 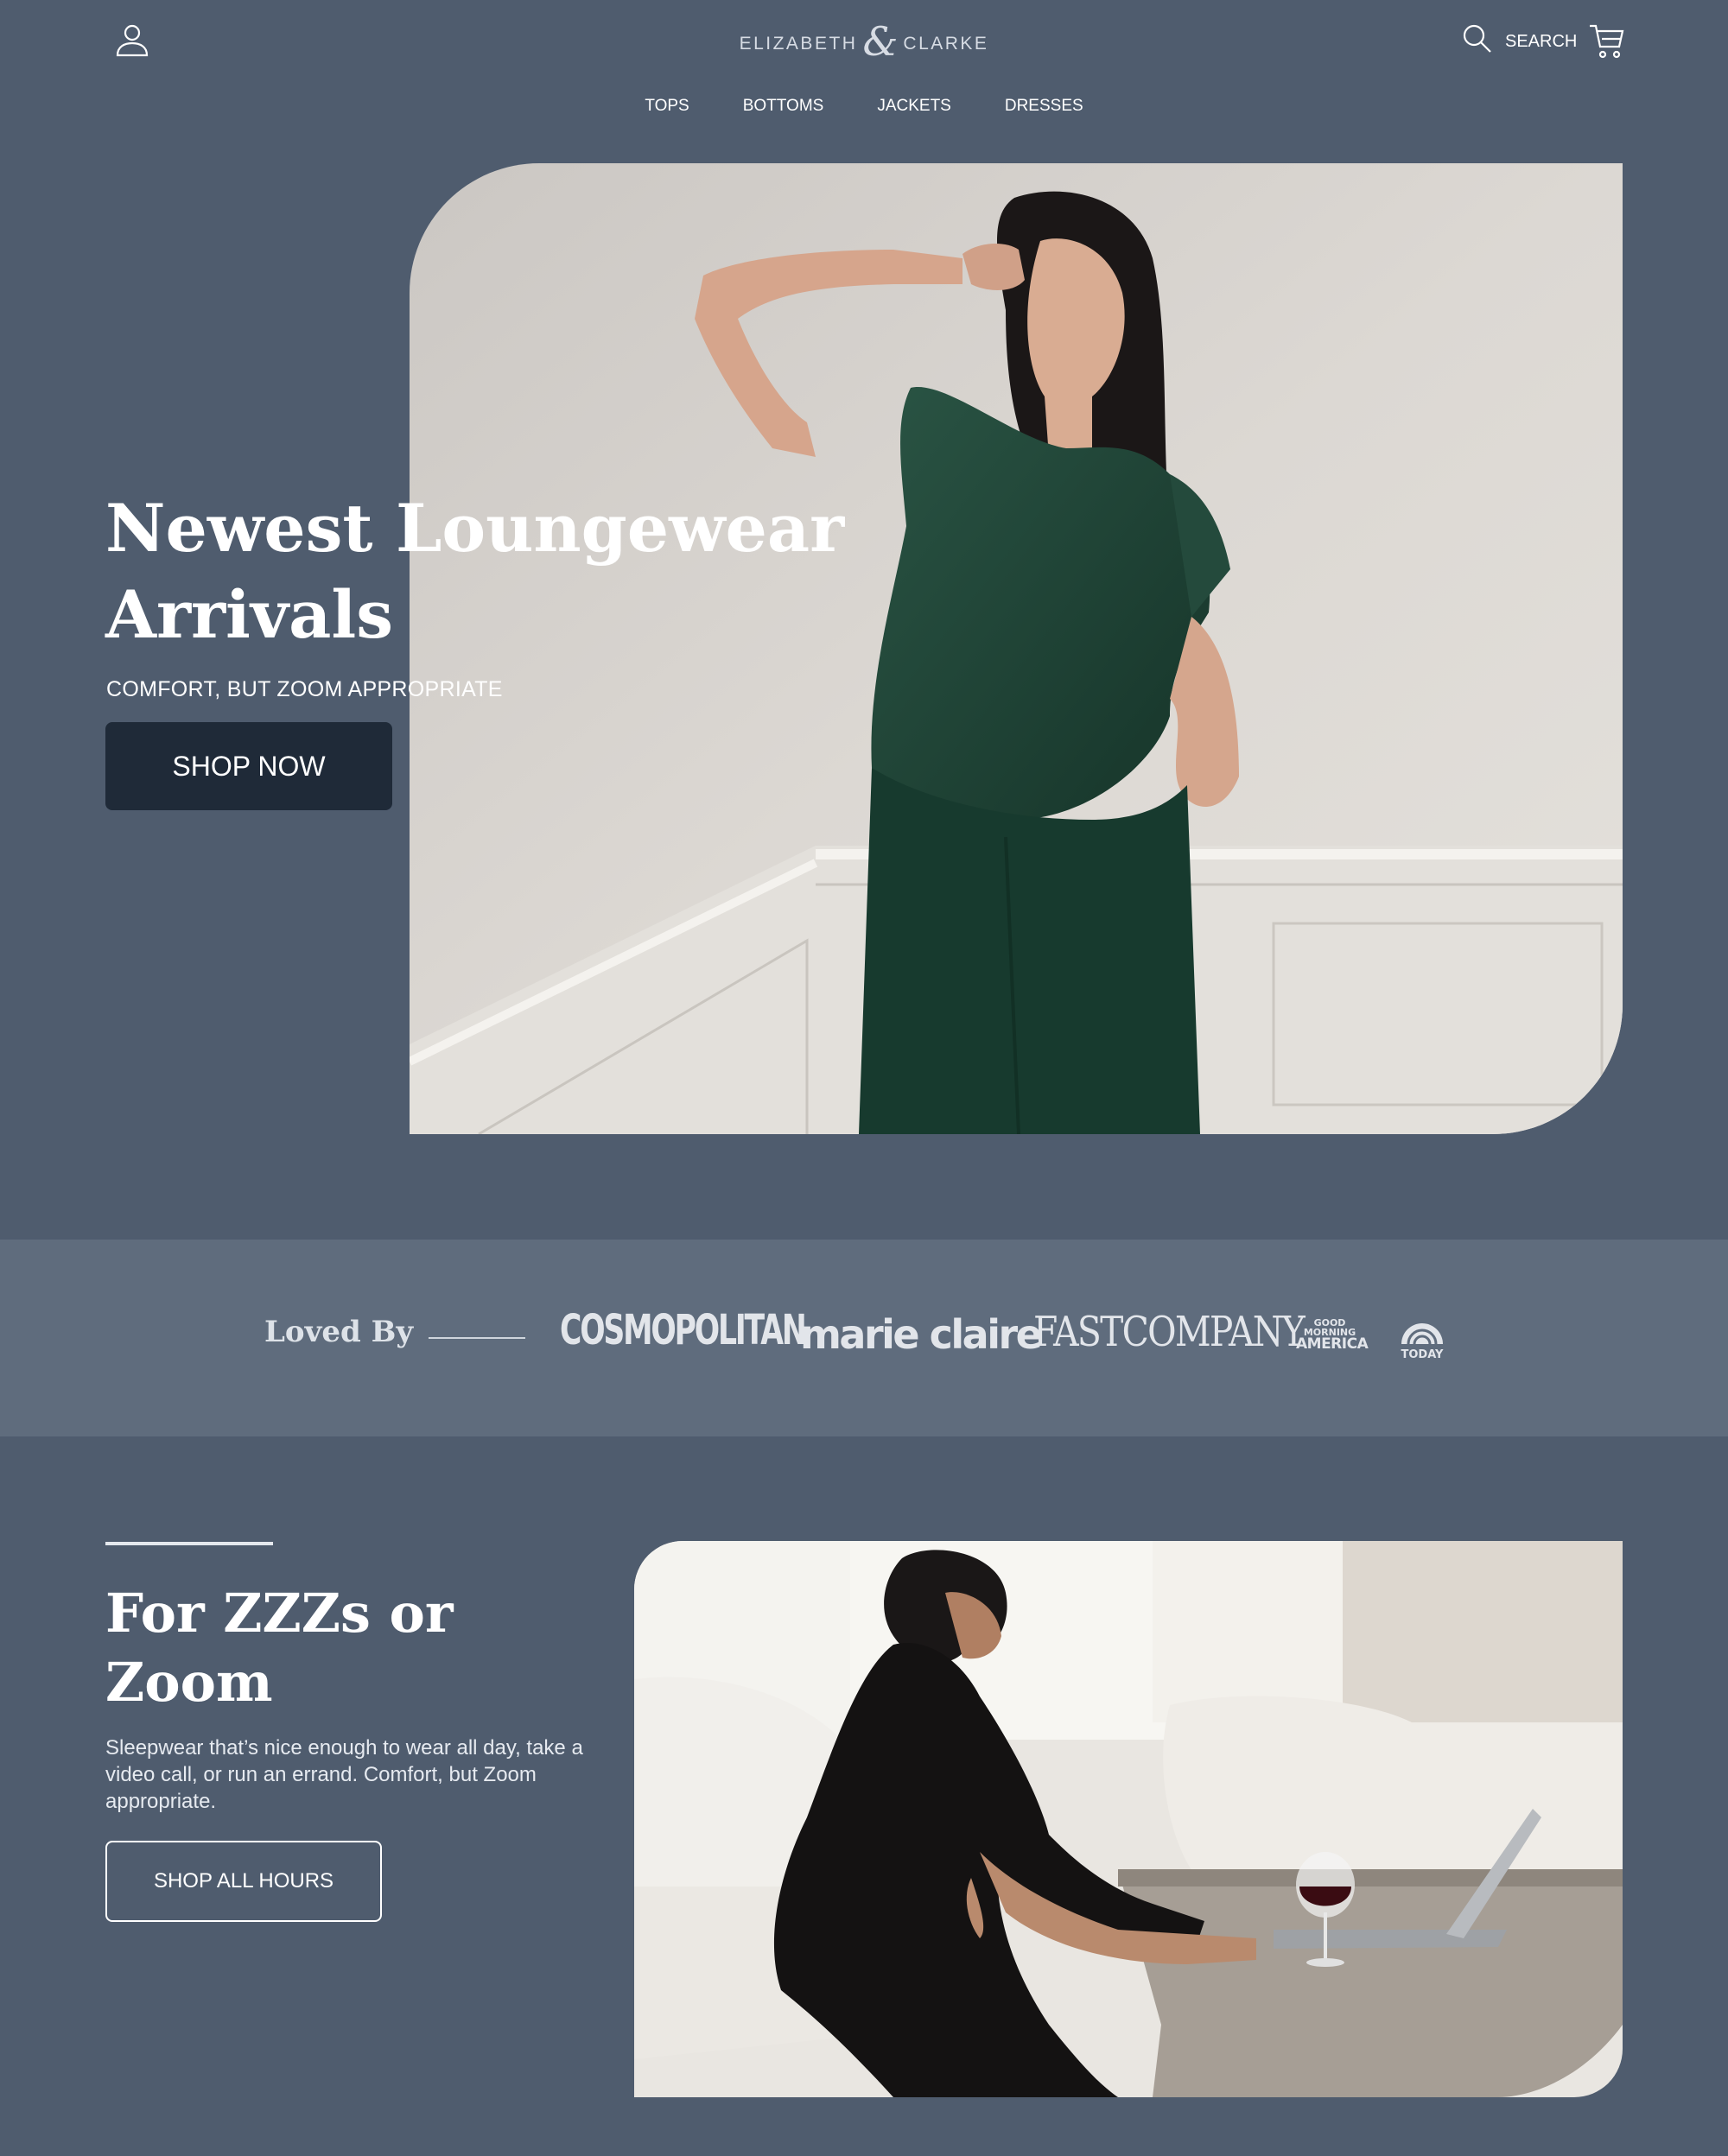 I want to click on today-logo: TODAY, so click(x=1422, y=1339).